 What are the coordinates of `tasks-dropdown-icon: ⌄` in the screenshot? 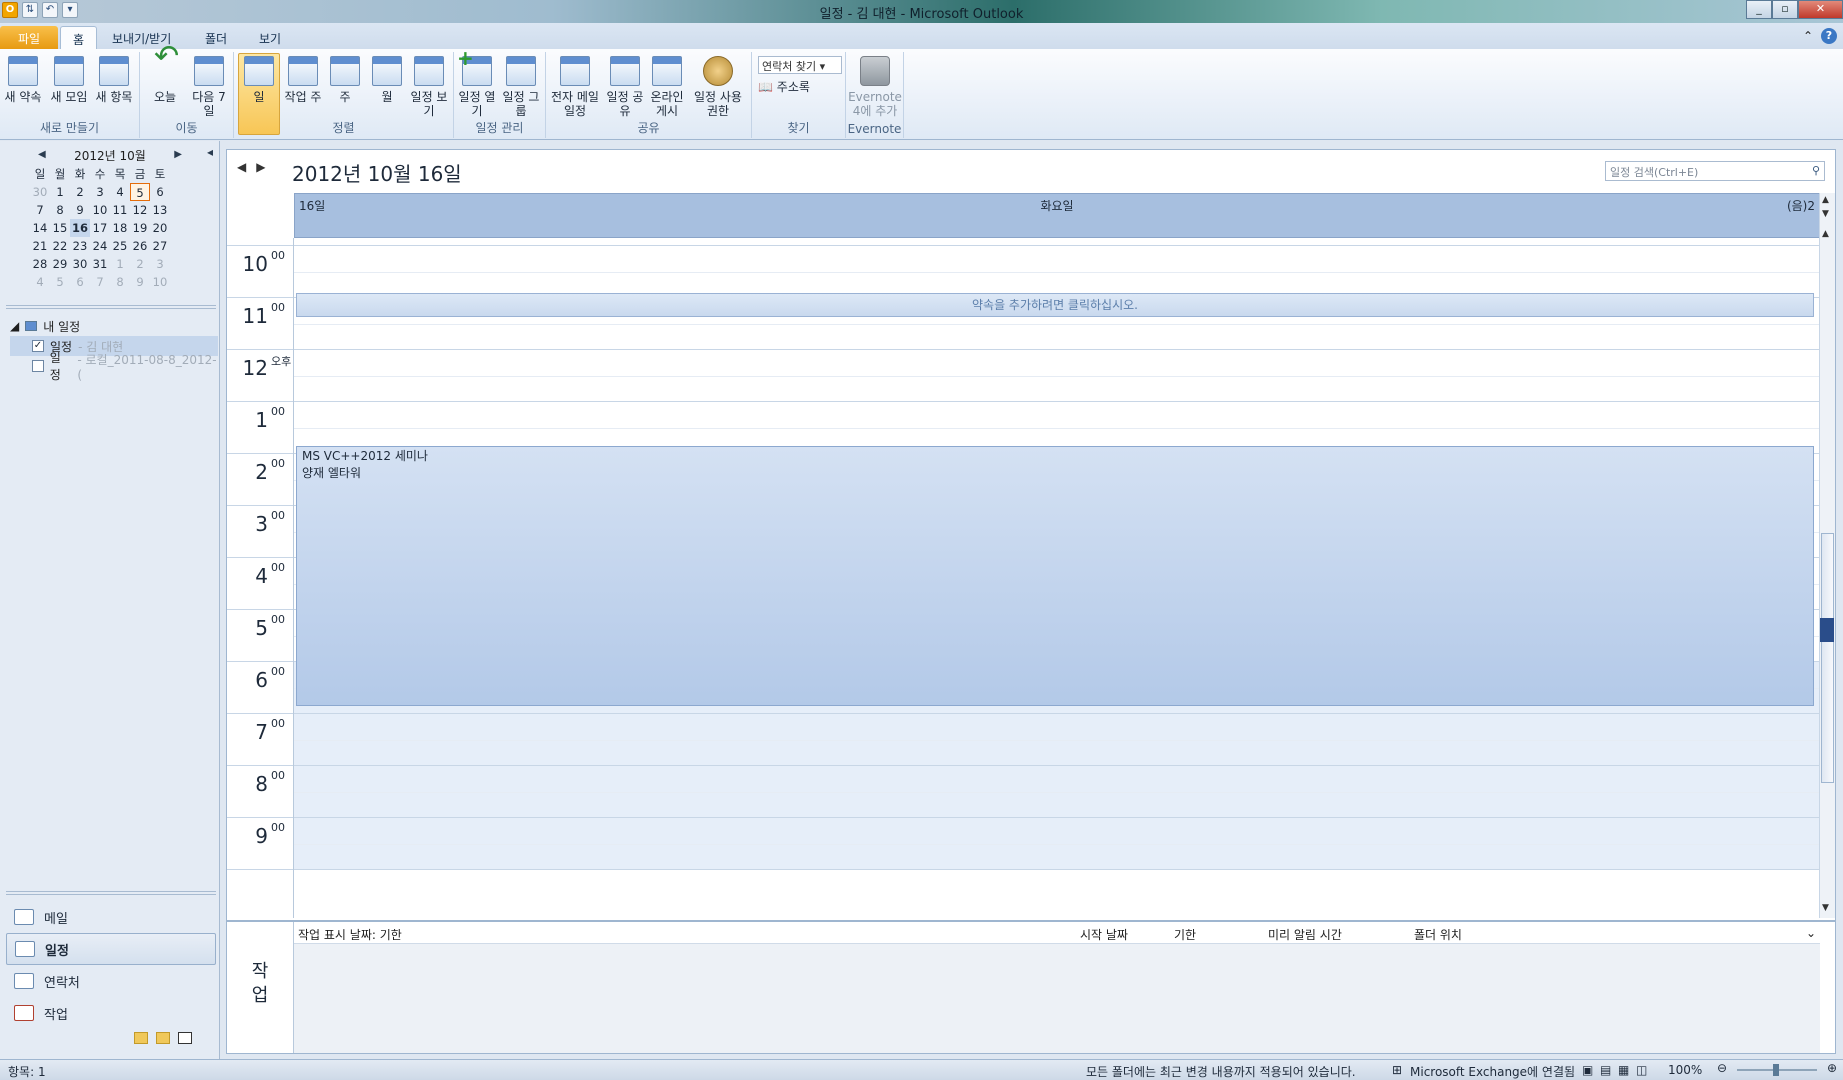 It's located at (1811, 933).